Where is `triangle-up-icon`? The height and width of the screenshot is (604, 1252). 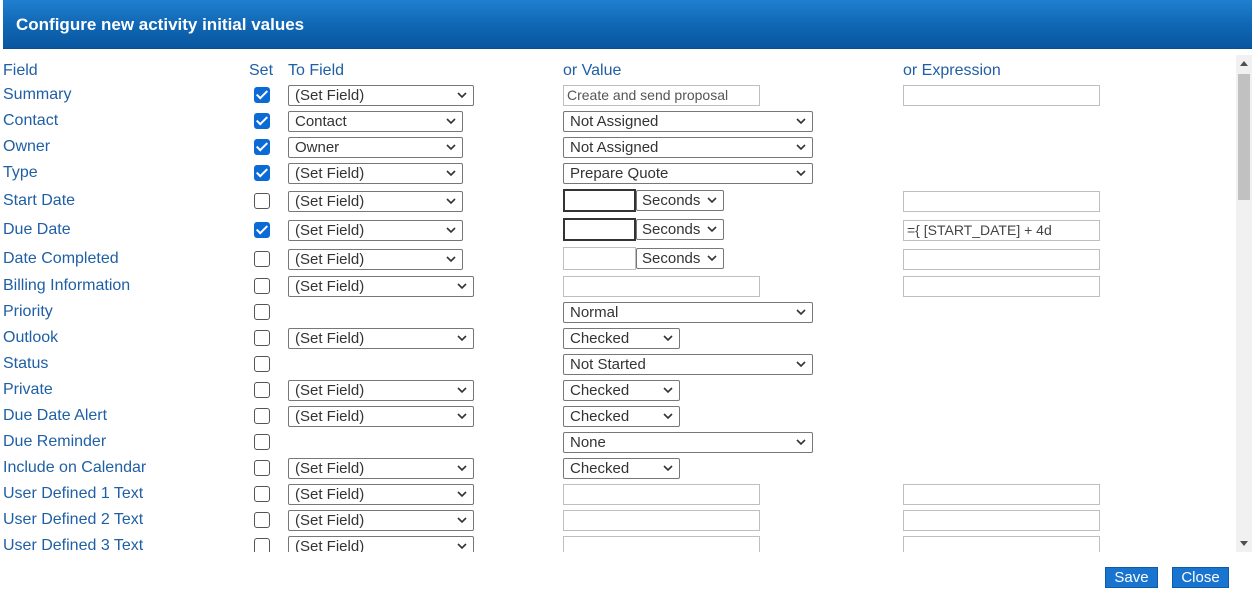 triangle-up-icon is located at coordinates (1244, 63).